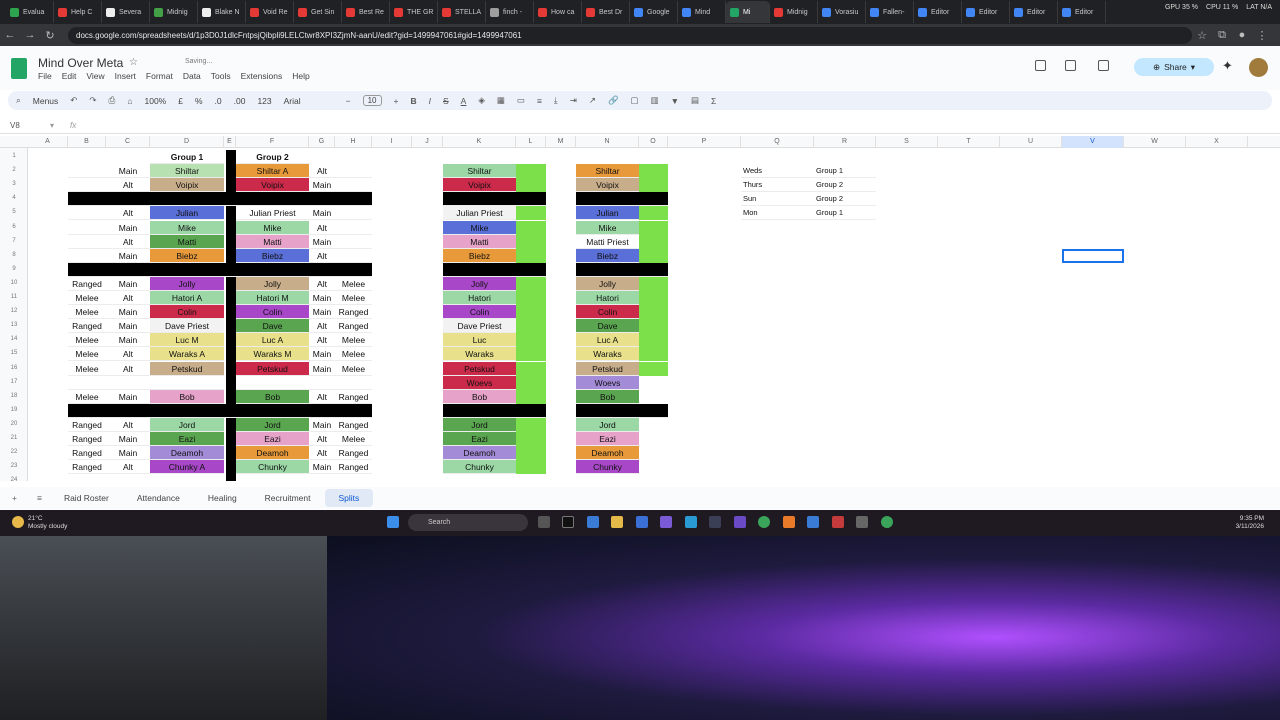 This screenshot has width=1280, height=720. What do you see at coordinates (592, 100) in the screenshot?
I see `rotate-icon: ↗` at bounding box center [592, 100].